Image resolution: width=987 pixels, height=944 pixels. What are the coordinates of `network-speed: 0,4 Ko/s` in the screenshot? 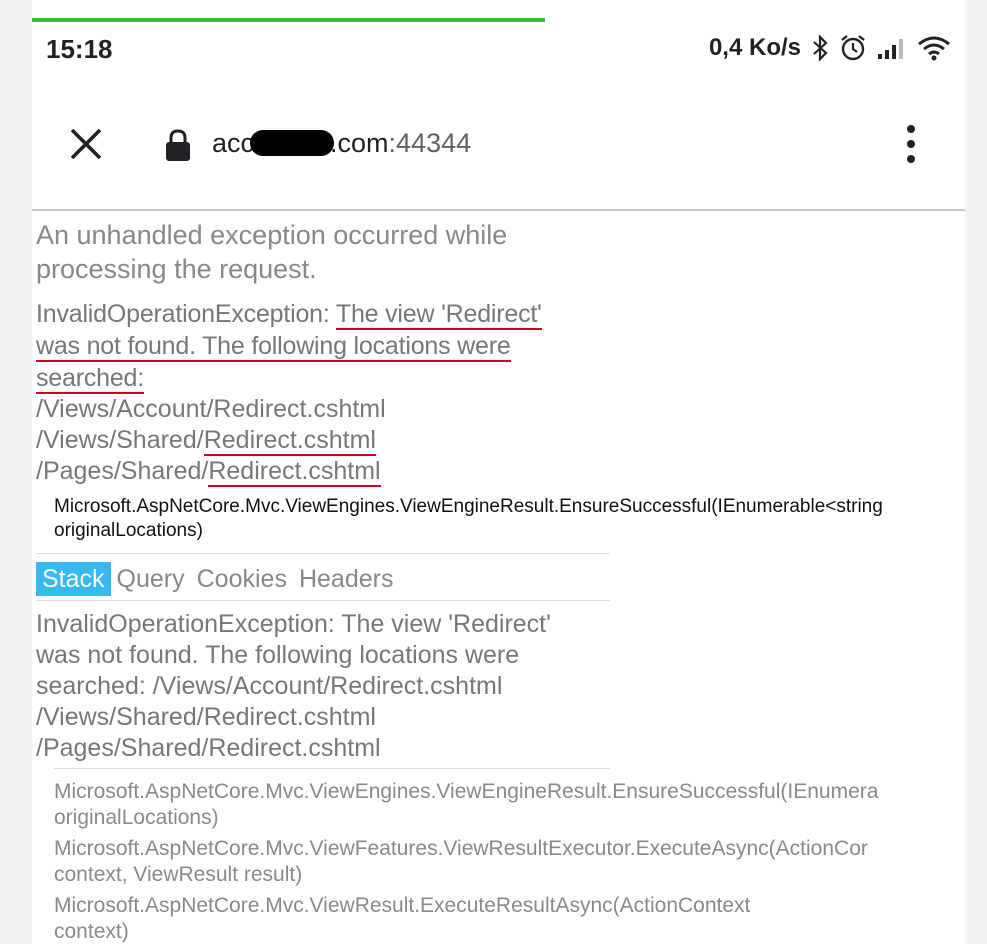 It's located at (754, 47).